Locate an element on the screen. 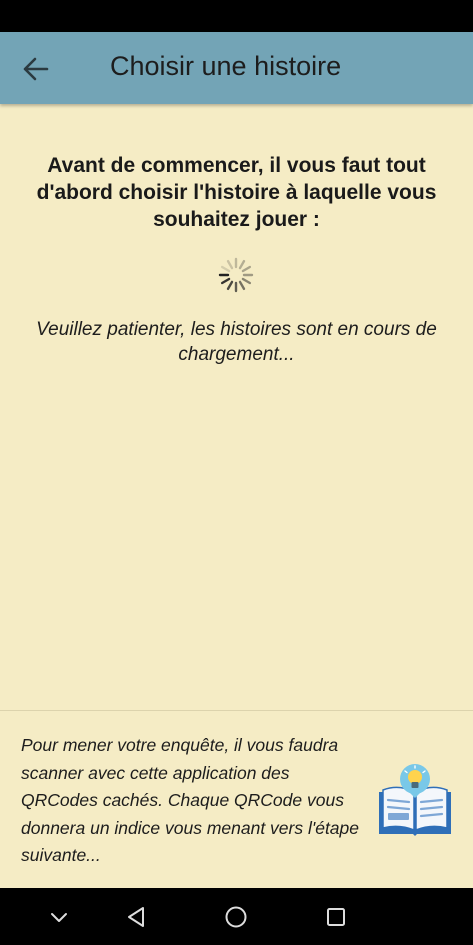 The image size is (473, 945). collapse-nav-button is located at coordinates (59, 917).